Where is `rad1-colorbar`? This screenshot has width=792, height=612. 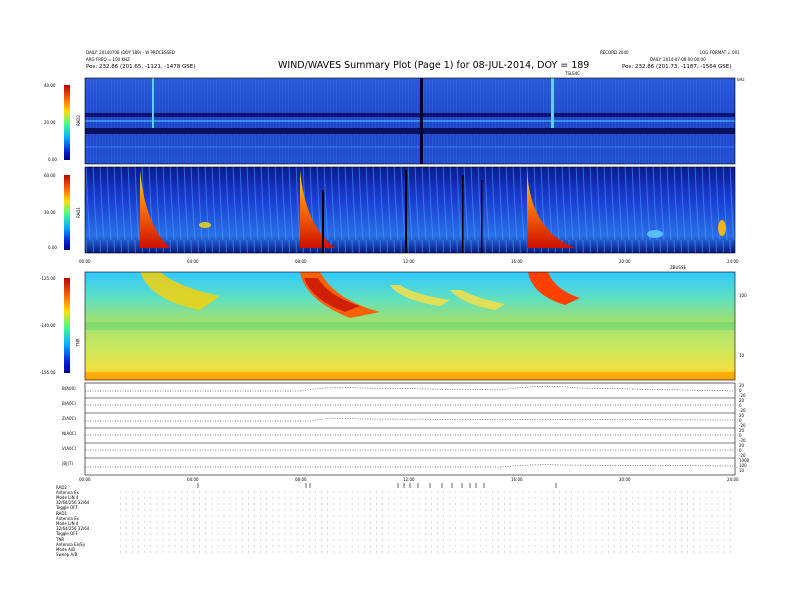
rad1-colorbar is located at coordinates (67, 212).